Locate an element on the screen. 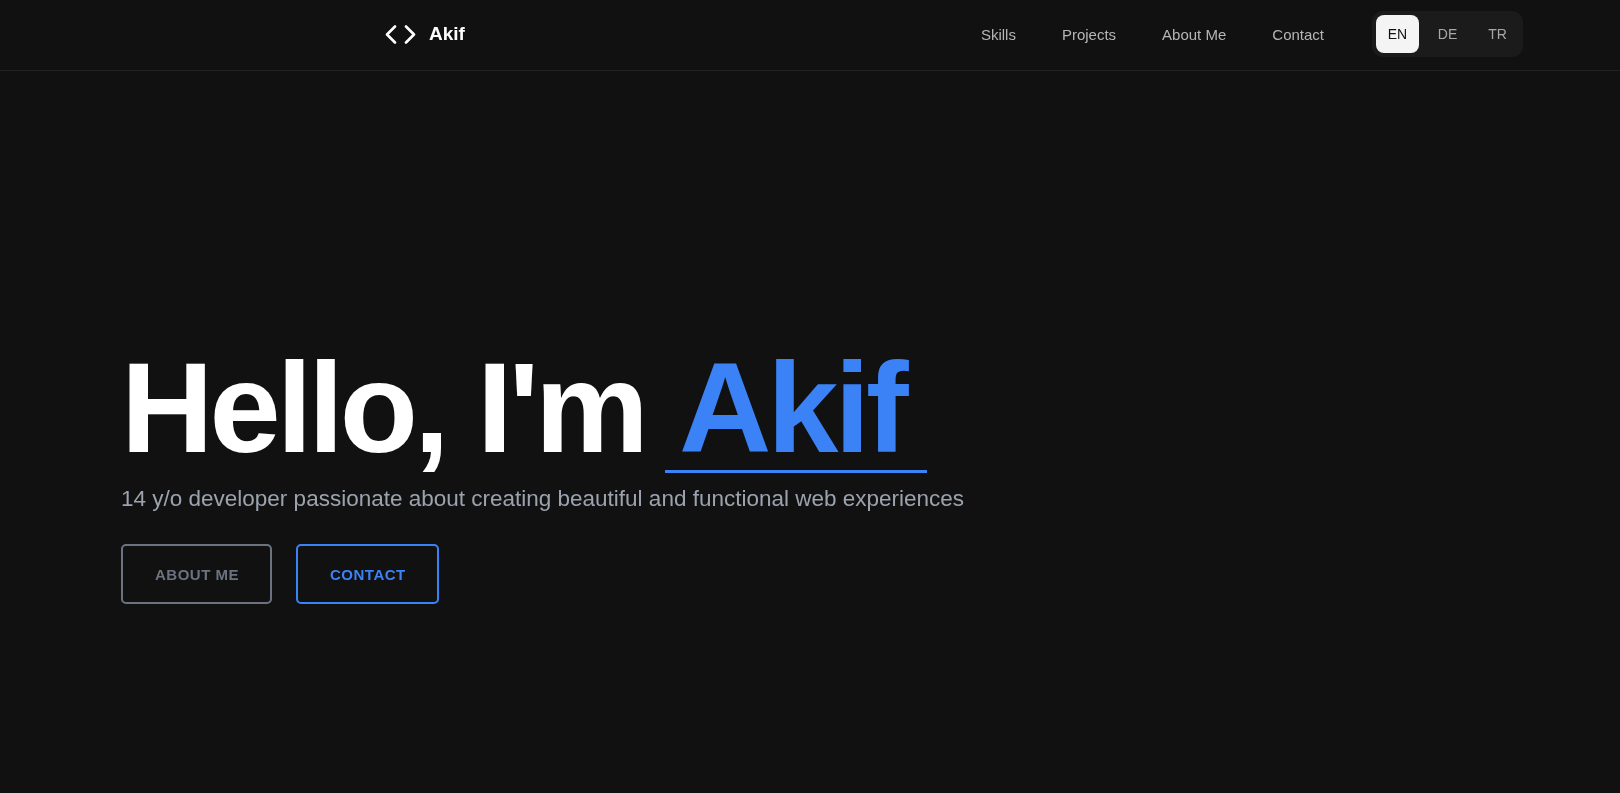 The image size is (1620, 793). contact-button: CONTACT is located at coordinates (367, 574).